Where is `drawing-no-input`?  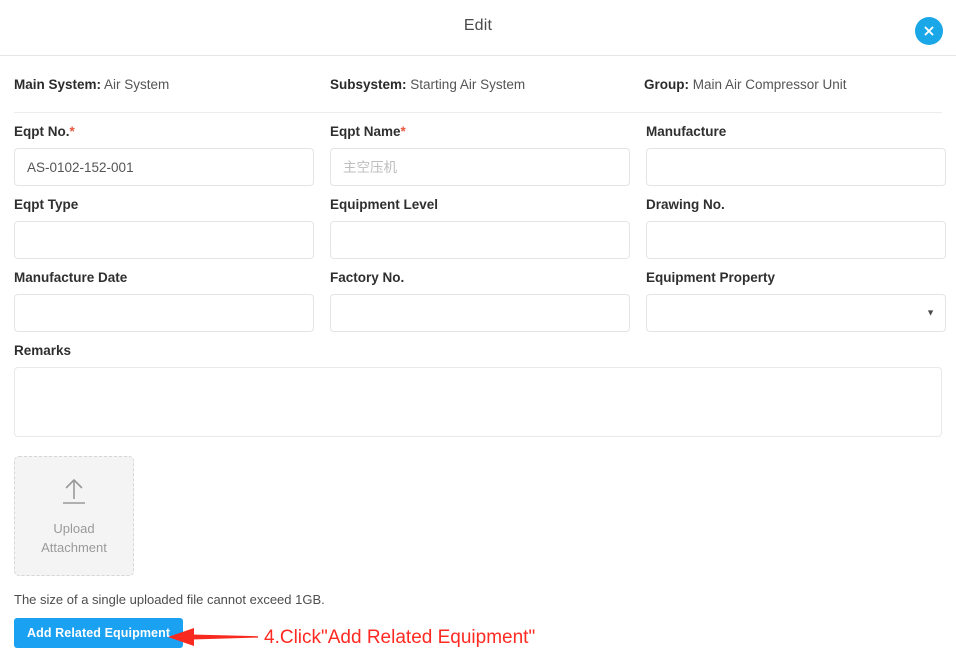 drawing-no-input is located at coordinates (796, 240).